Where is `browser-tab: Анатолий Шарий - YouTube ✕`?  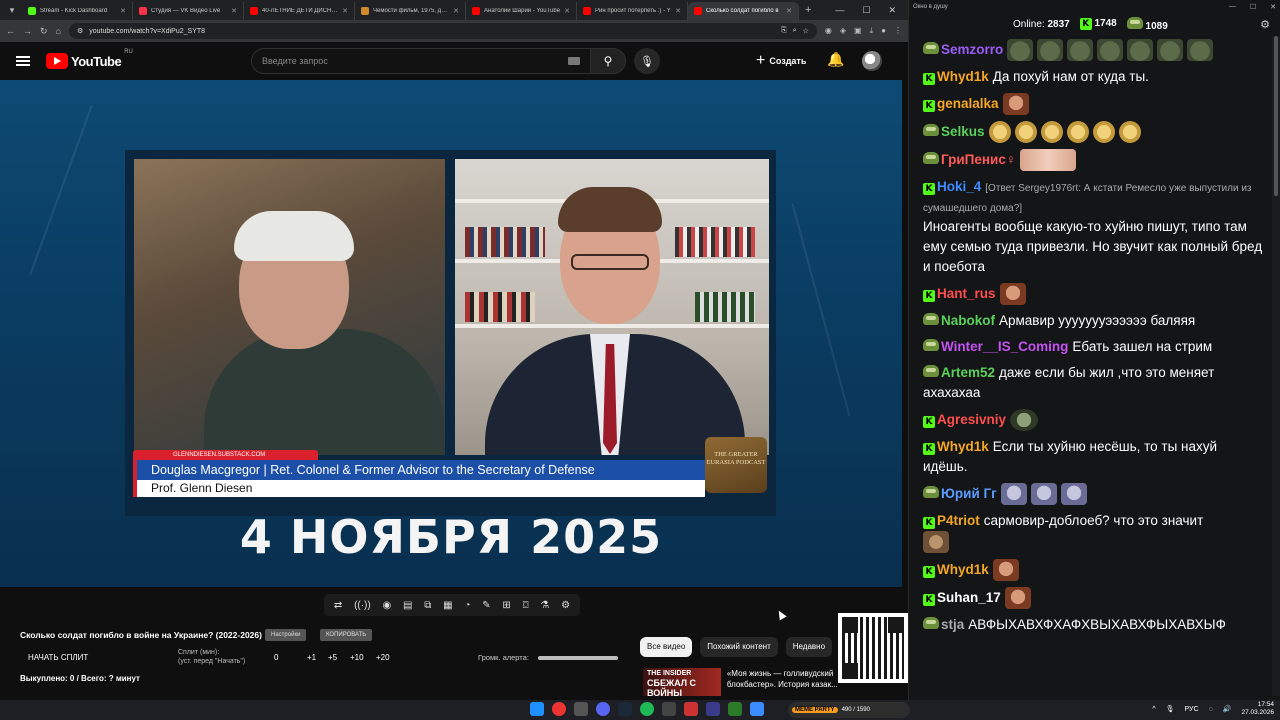 browser-tab: Анатолий Шарий - YouTube ✕ is located at coordinates (521, 11).